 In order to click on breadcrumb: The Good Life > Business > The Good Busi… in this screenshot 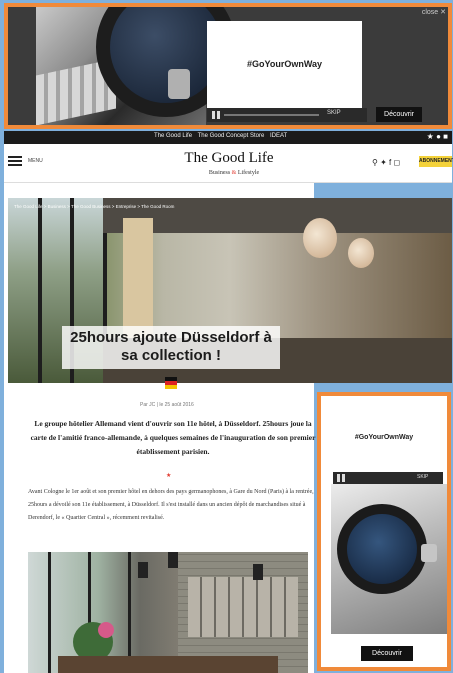, I will do `click(94, 206)`.